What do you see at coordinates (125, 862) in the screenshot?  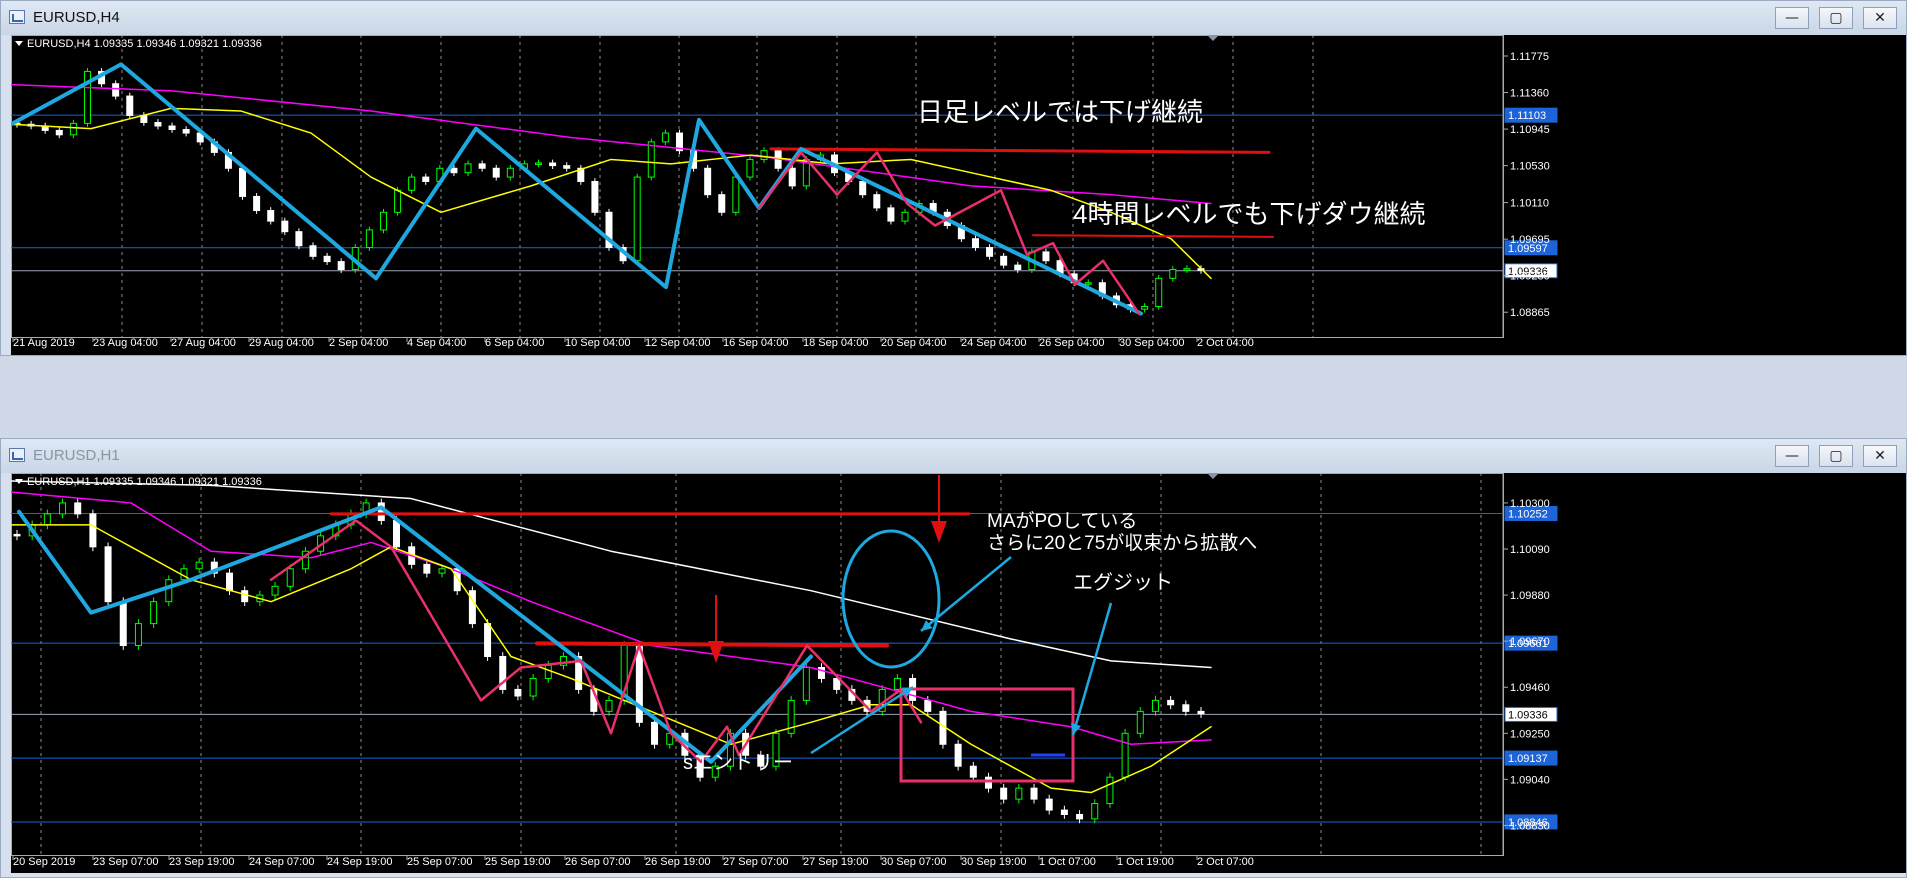 I see `time-tick-label: 23 Sep 07:00` at bounding box center [125, 862].